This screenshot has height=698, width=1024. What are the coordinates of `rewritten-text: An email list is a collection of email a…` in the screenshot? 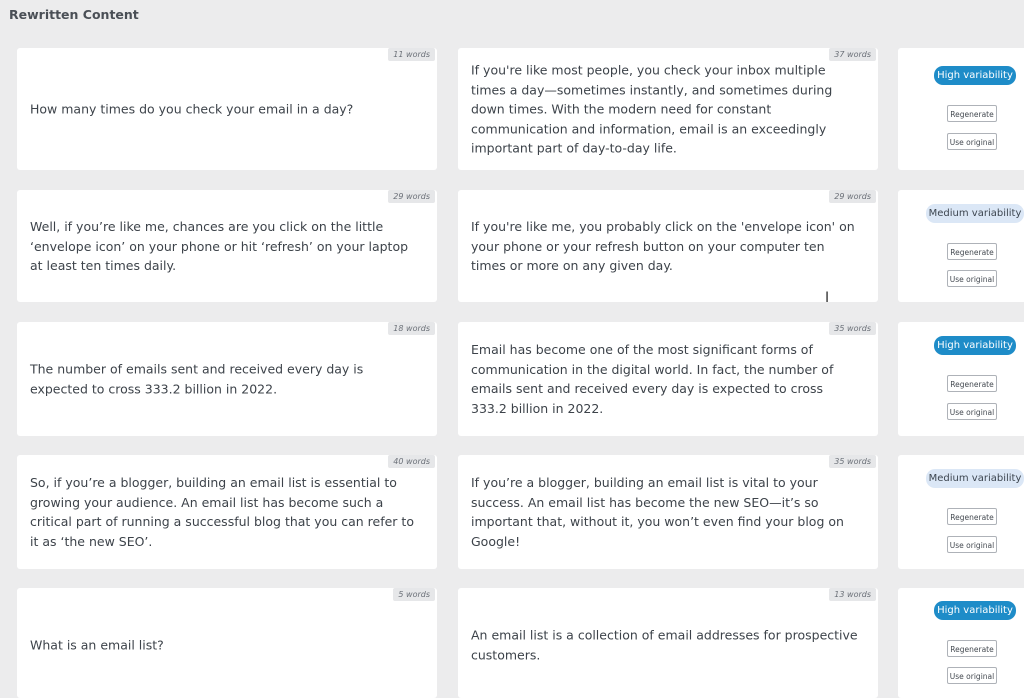 It's located at (664, 645).